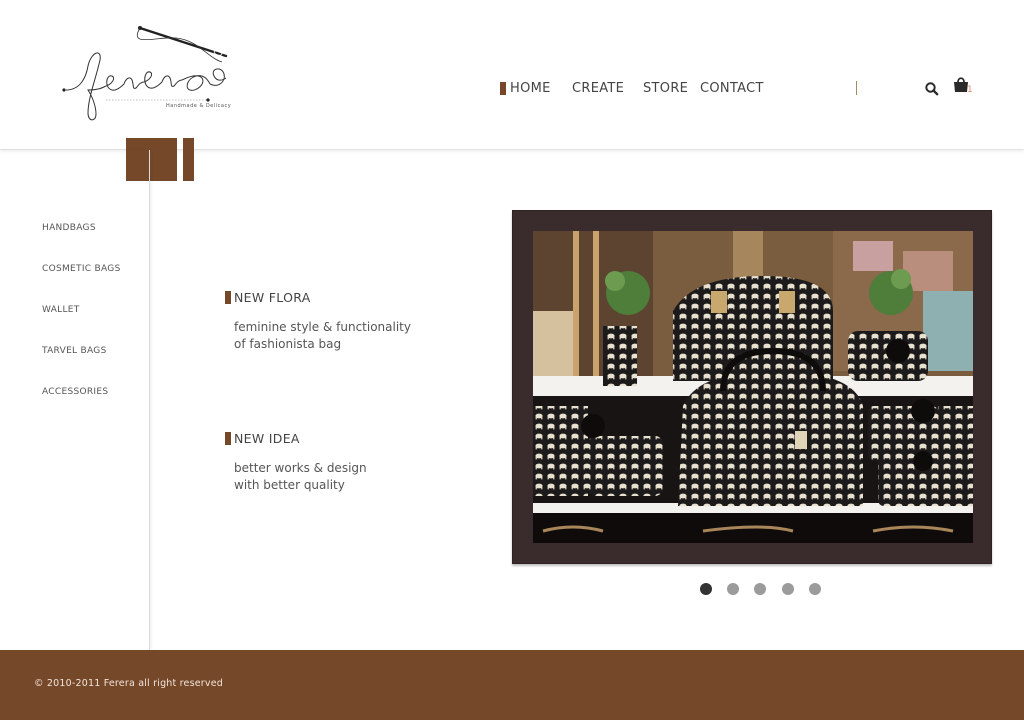 The image size is (1024, 720). Describe the element at coordinates (525, 89) in the screenshot. I see `nav-home: HOME` at that location.